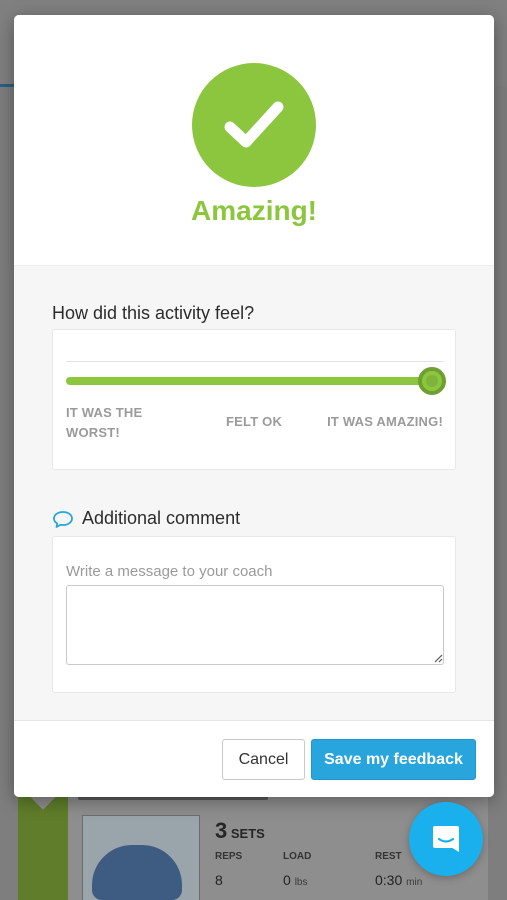  I want to click on chat-icon, so click(446, 839).